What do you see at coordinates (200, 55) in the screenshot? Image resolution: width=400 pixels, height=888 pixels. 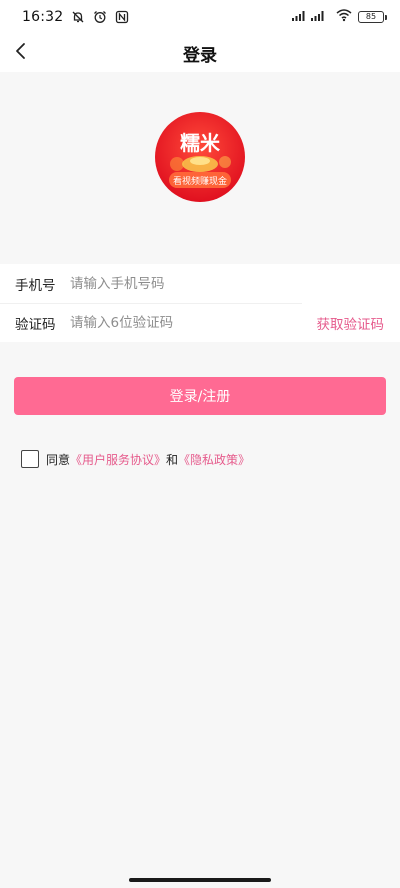 I see `page-title: 登录` at bounding box center [200, 55].